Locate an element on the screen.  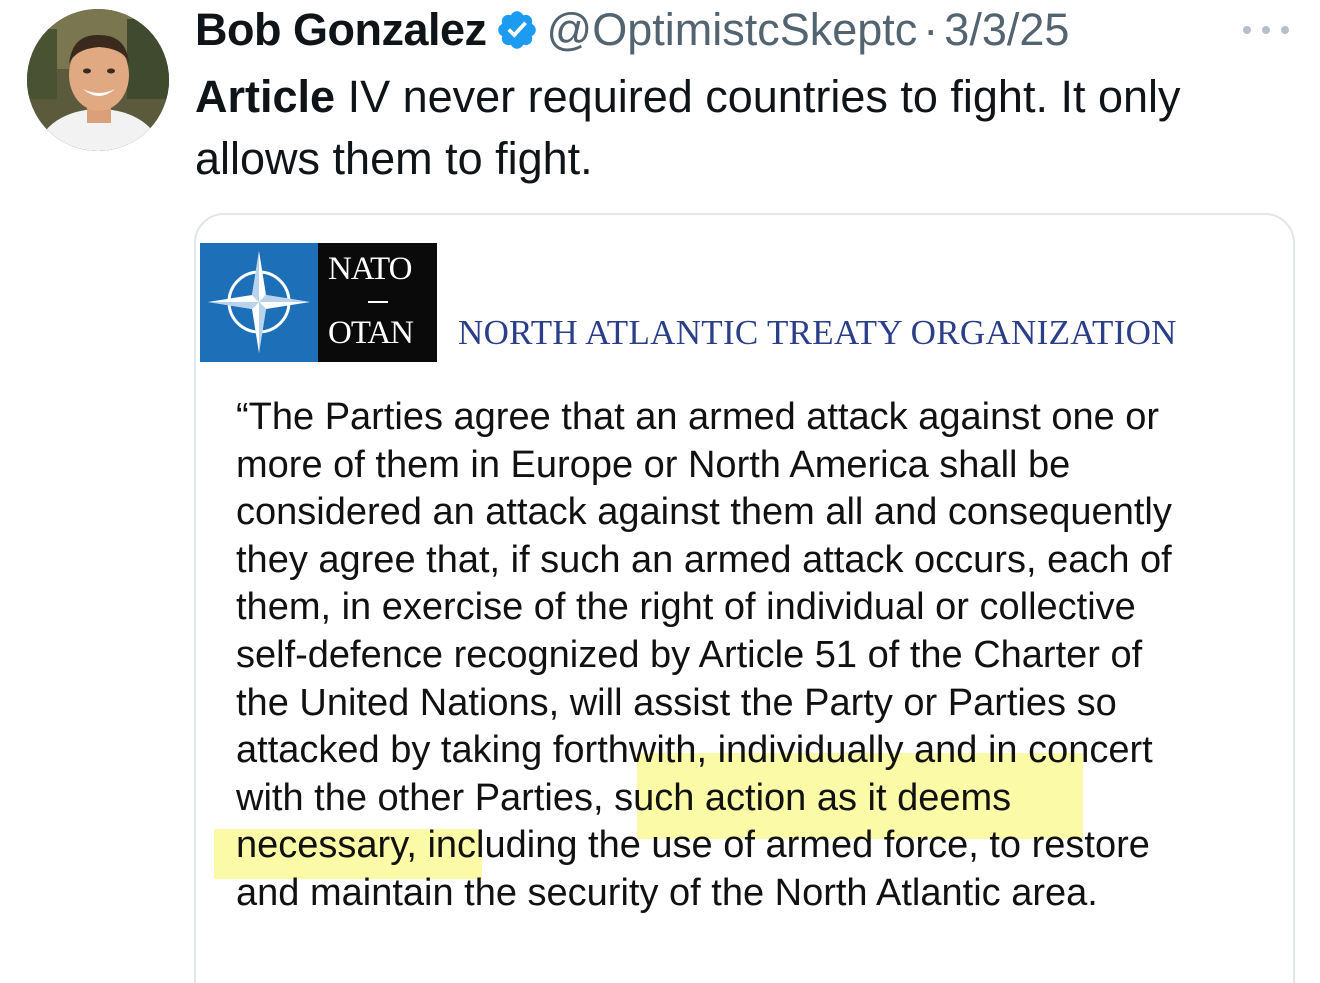
tweet-date: 3/3/25 is located at coordinates (1006, 30).